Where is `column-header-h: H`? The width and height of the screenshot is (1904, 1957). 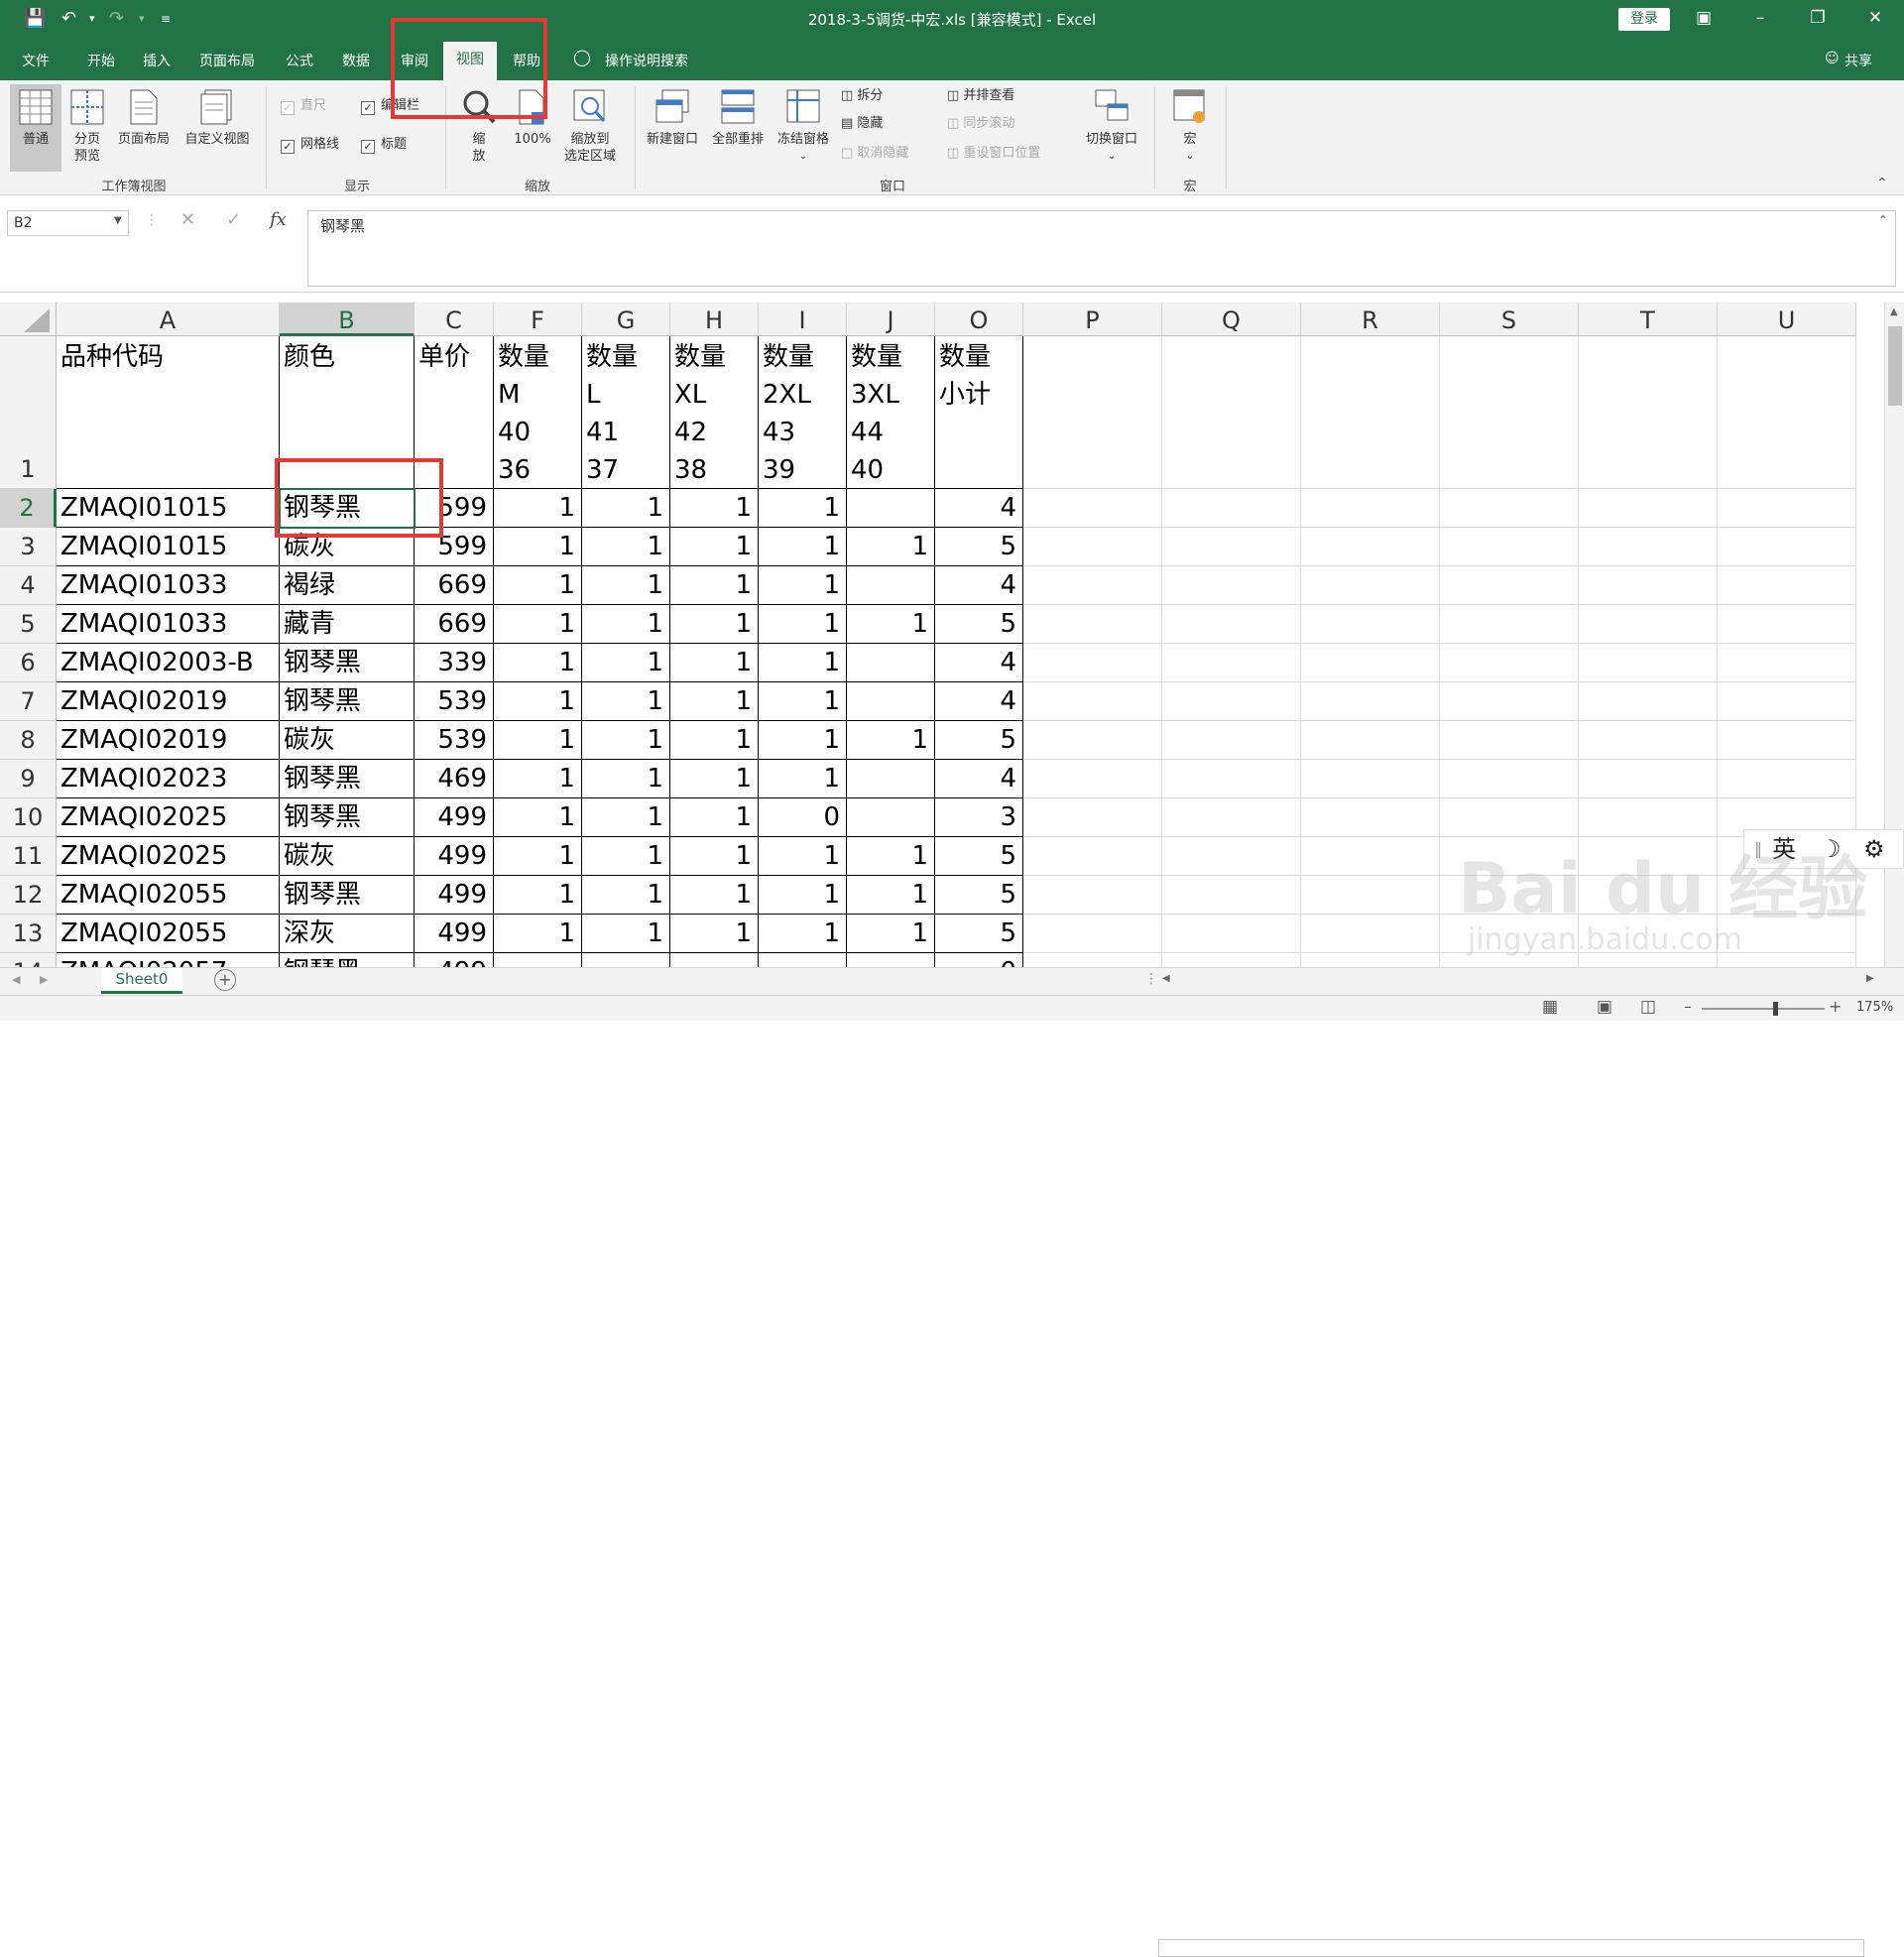
column-header-h: H is located at coordinates (714, 319).